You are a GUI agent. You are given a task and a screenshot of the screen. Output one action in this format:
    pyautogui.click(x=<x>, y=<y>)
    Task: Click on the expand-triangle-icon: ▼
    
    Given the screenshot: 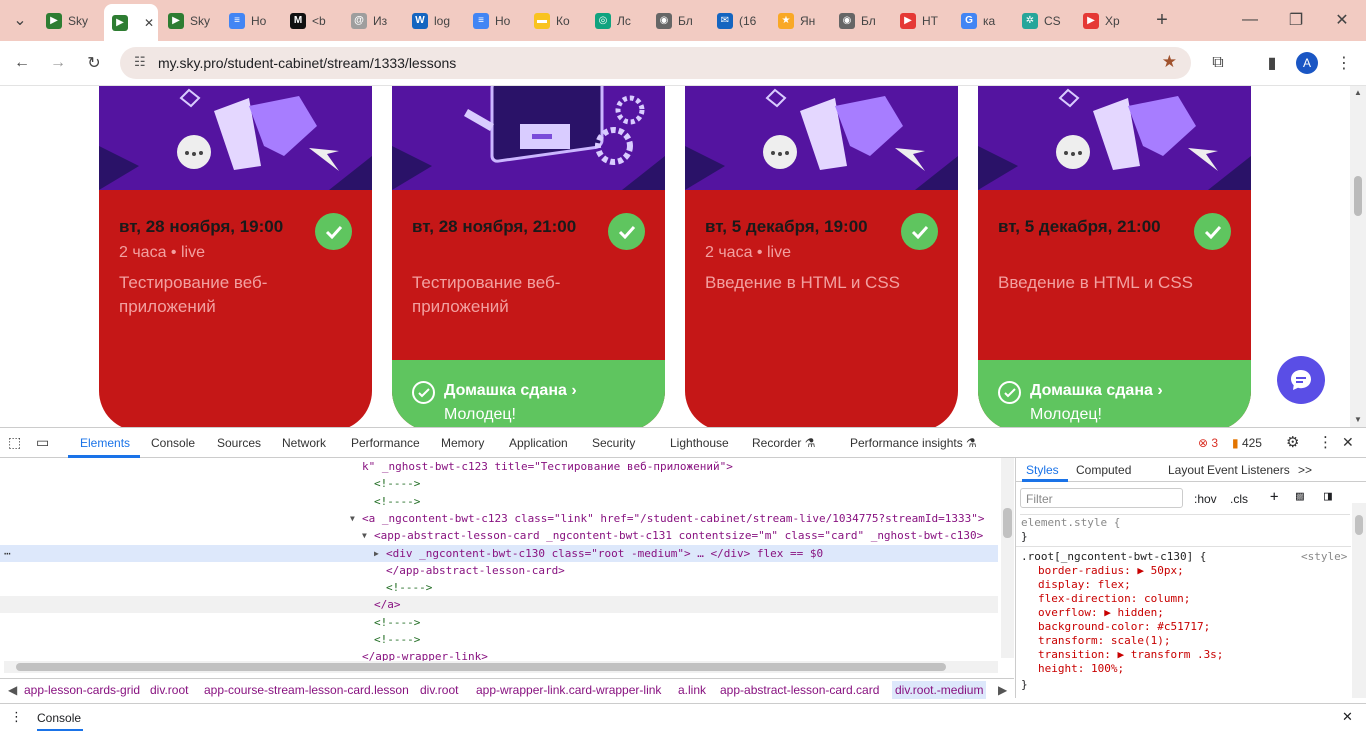 What is the action you would take?
    pyautogui.click(x=364, y=535)
    